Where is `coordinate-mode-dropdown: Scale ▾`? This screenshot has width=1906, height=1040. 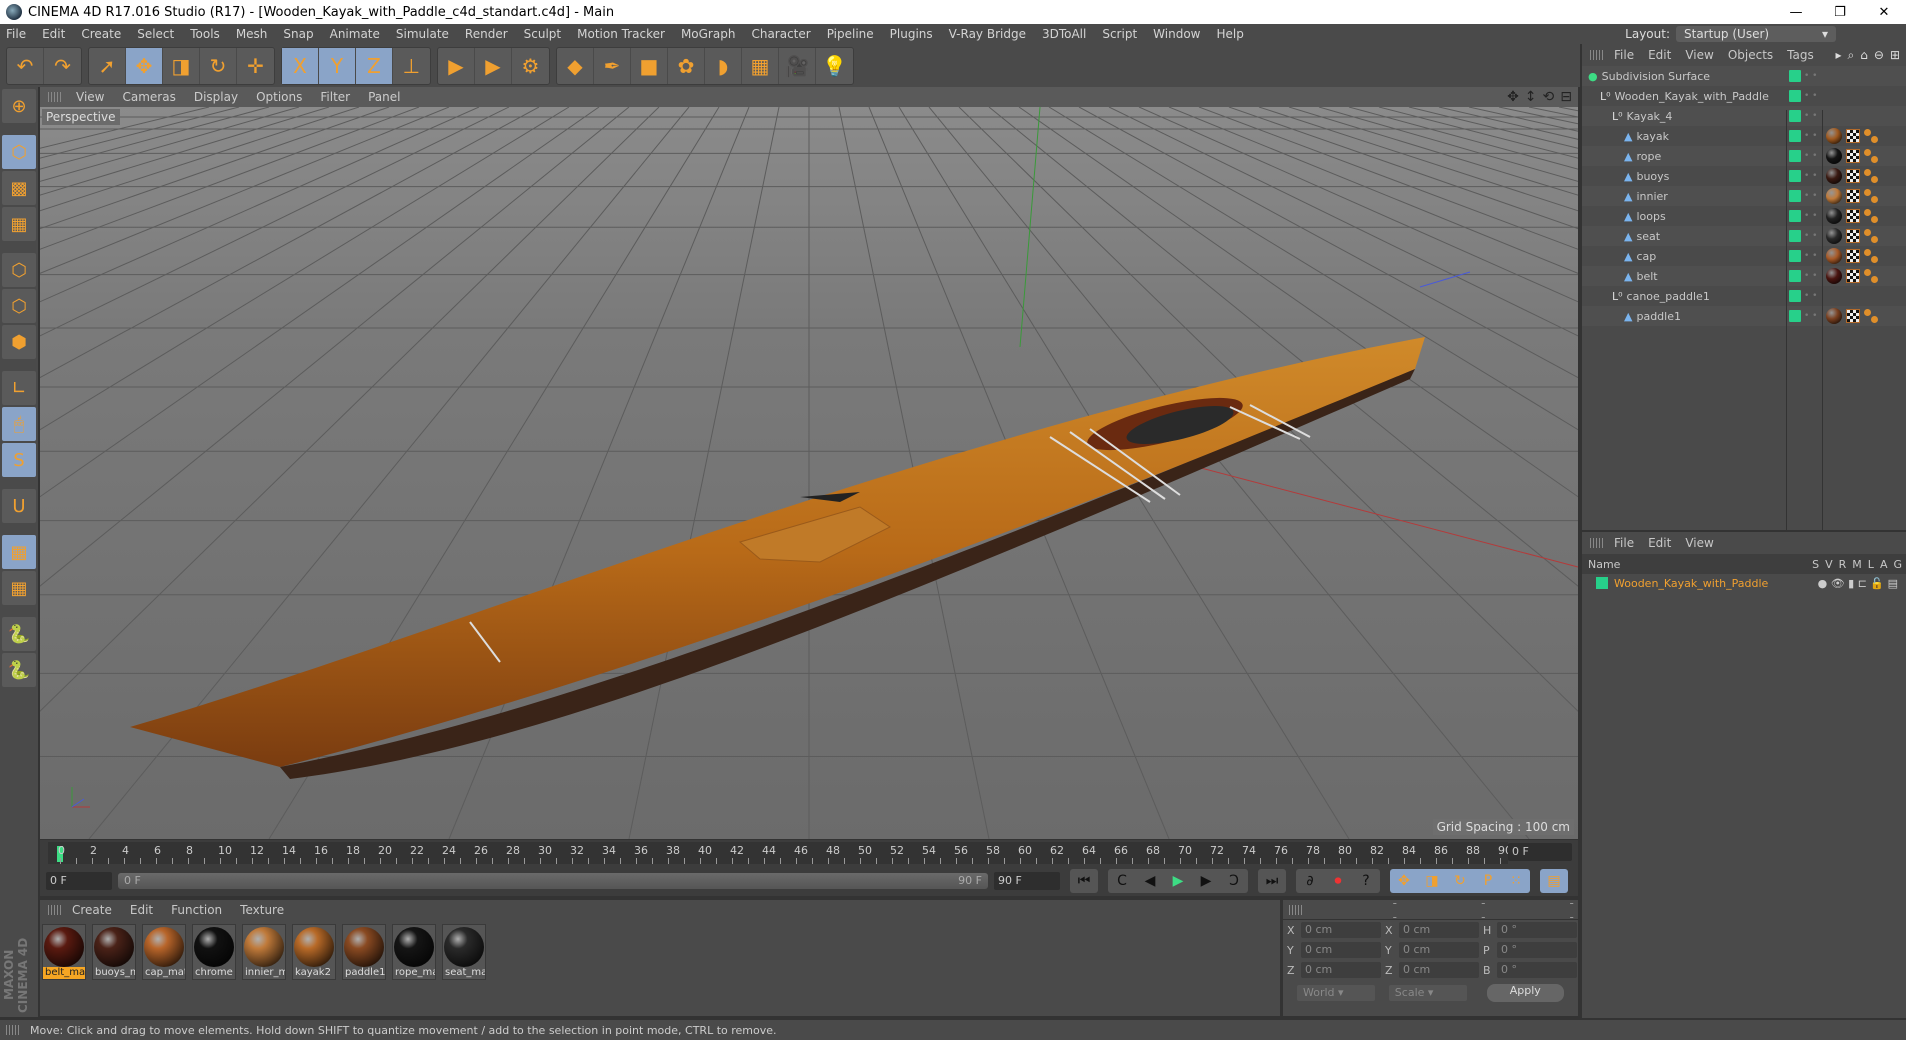
coordinate-mode-dropdown: Scale ▾ is located at coordinates (1427, 993).